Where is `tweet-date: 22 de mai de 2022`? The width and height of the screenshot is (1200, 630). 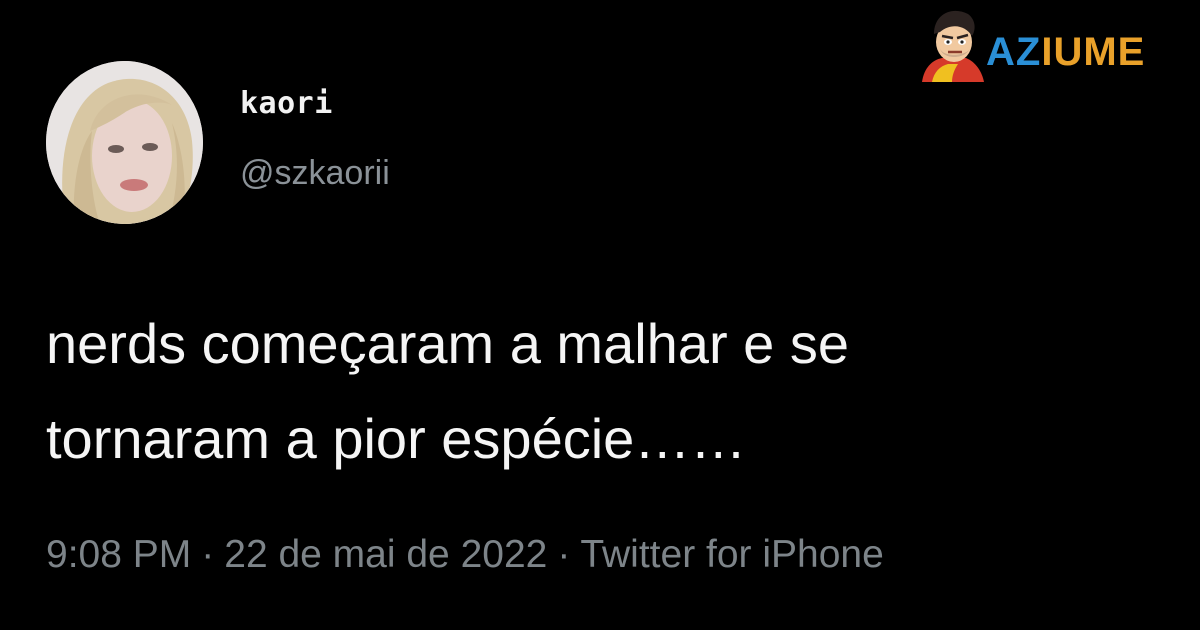
tweet-date: 22 de mai de 2022 is located at coordinates (385, 554).